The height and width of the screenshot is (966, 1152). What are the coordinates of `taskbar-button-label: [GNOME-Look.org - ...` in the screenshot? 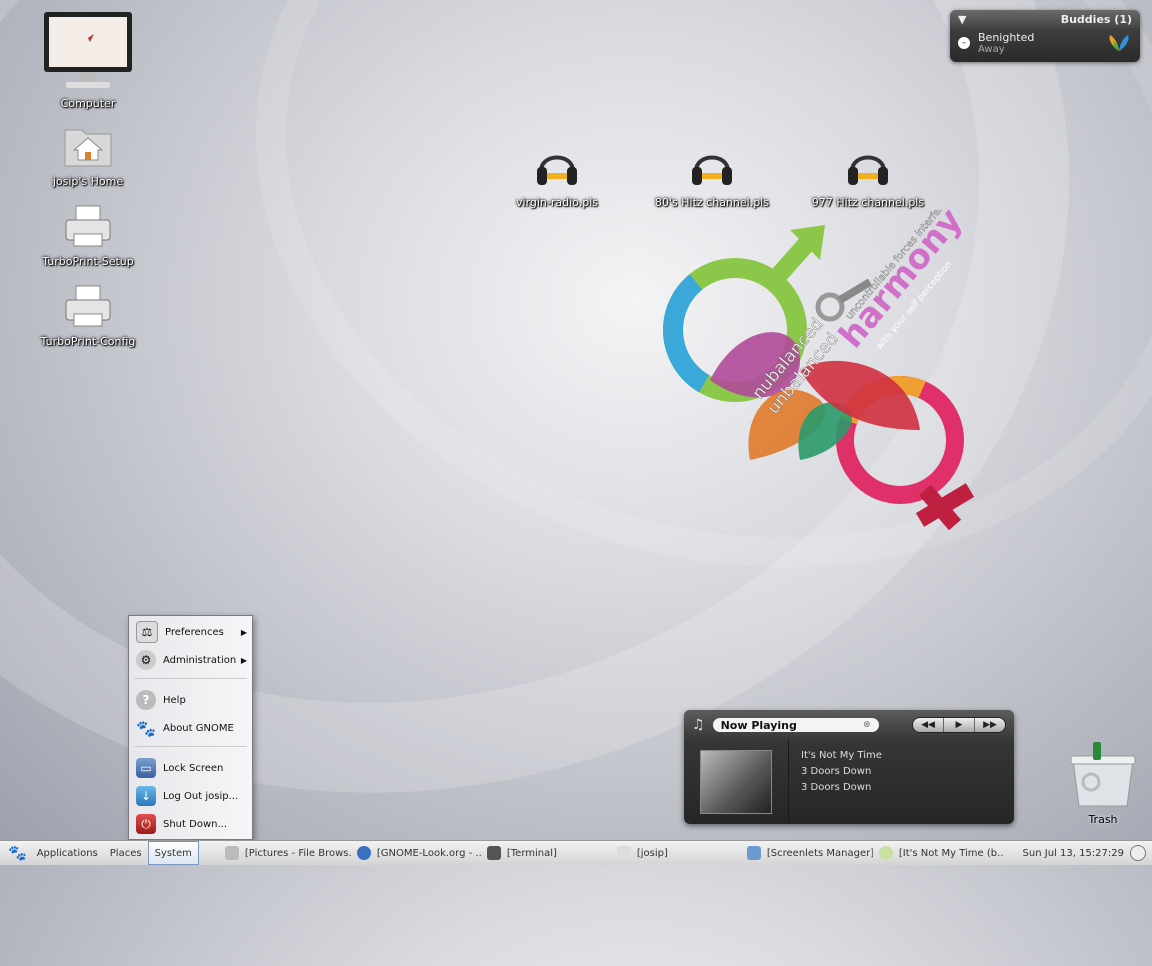 It's located at (428, 853).